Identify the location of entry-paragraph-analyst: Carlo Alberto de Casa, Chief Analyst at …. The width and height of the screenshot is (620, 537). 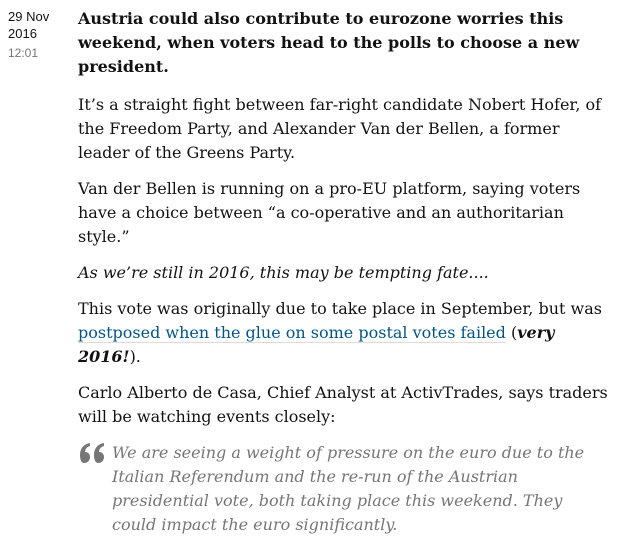
(343, 404).